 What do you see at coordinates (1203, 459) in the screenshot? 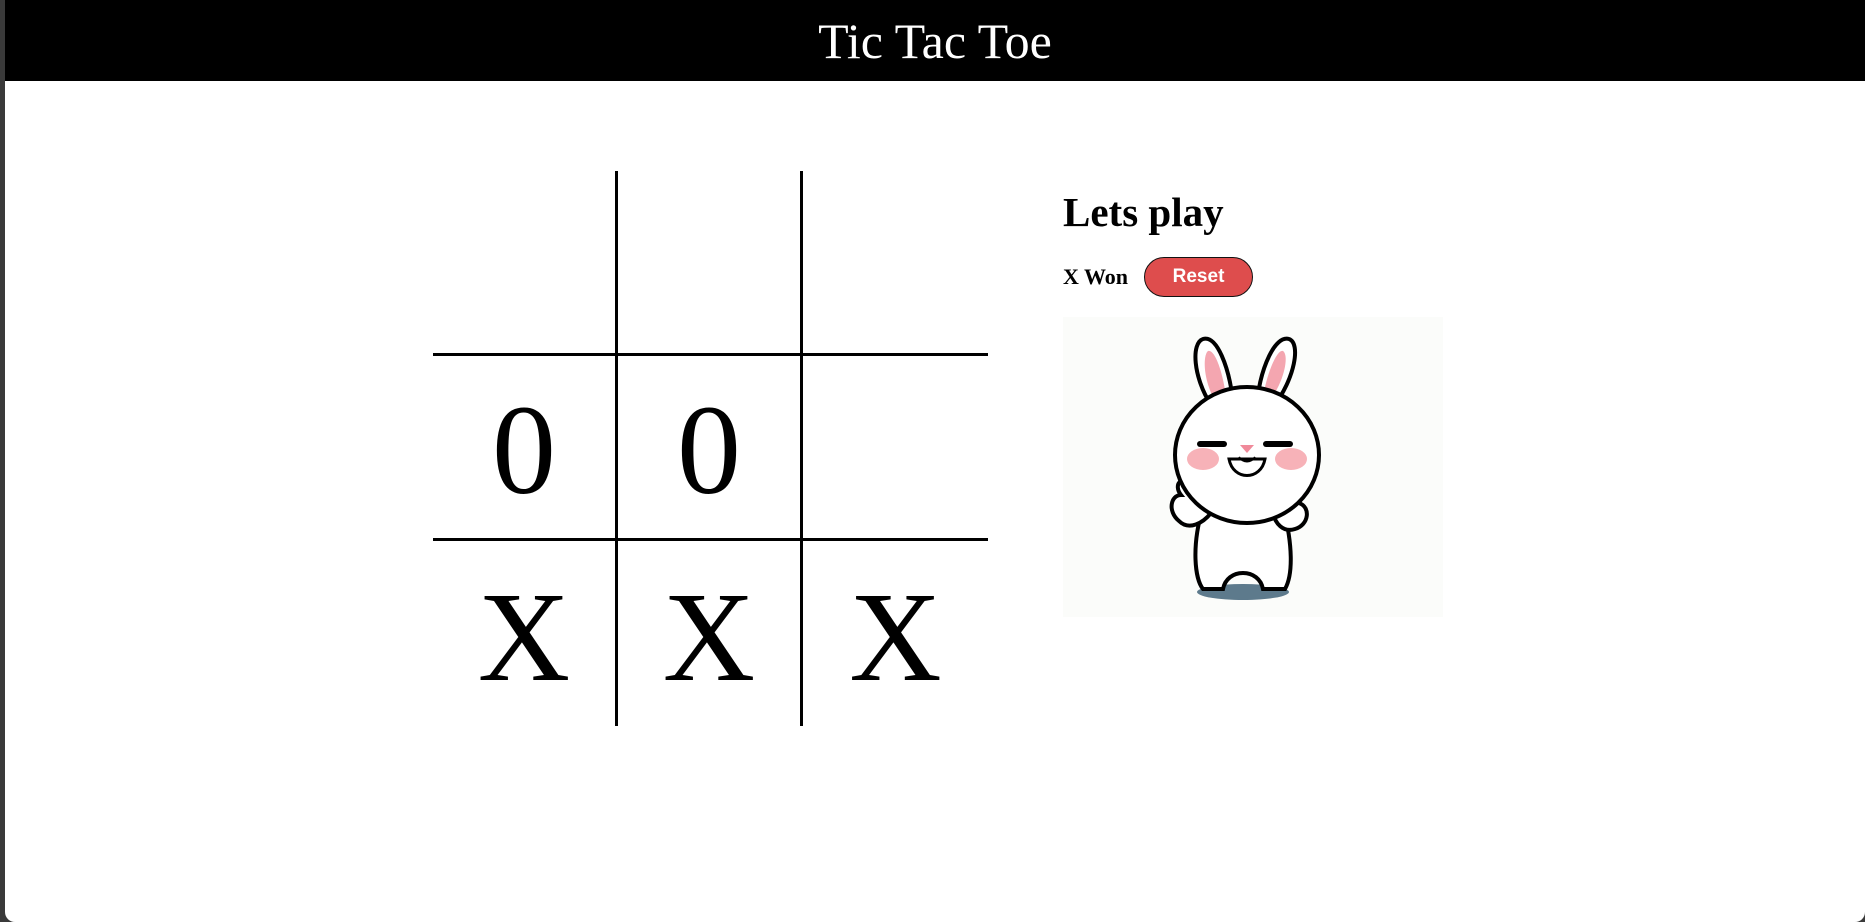
I see `bunny-left-blush` at bounding box center [1203, 459].